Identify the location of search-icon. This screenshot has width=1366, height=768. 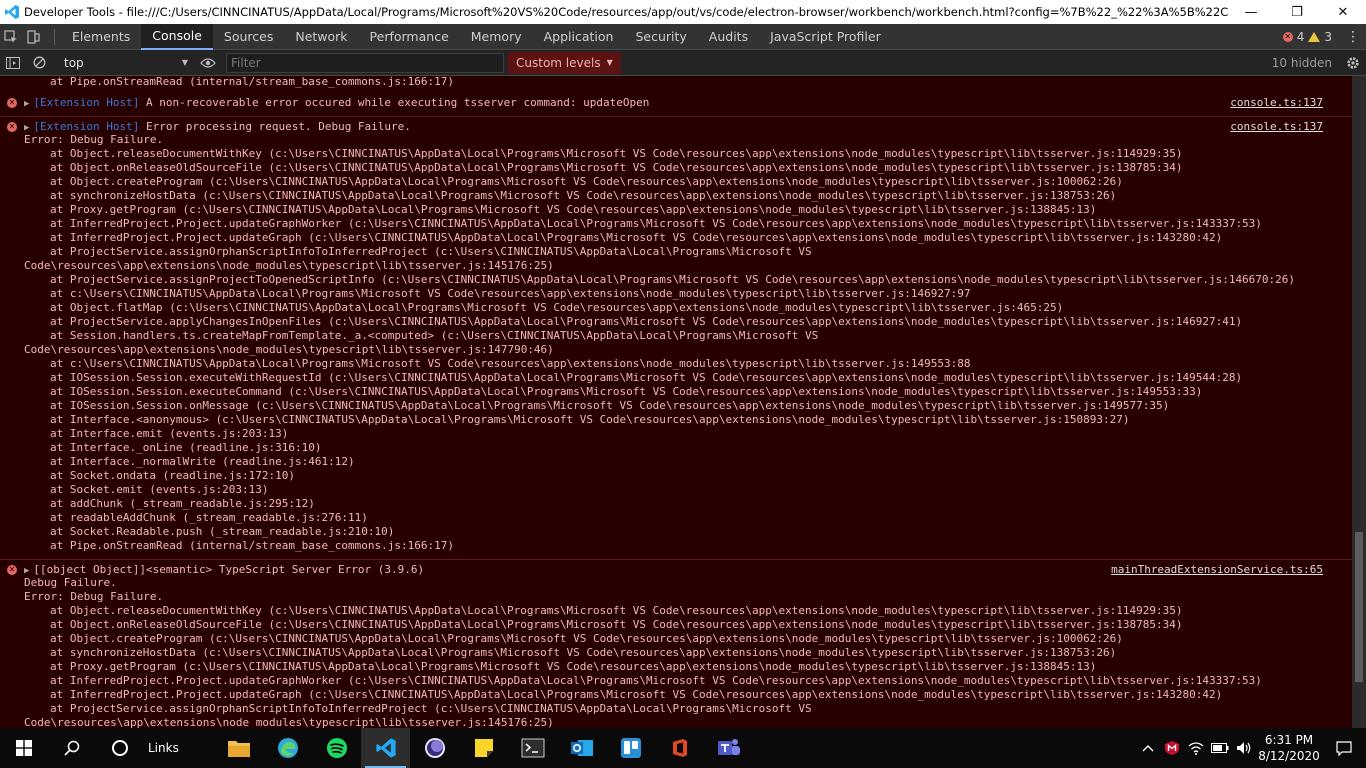
(72, 748).